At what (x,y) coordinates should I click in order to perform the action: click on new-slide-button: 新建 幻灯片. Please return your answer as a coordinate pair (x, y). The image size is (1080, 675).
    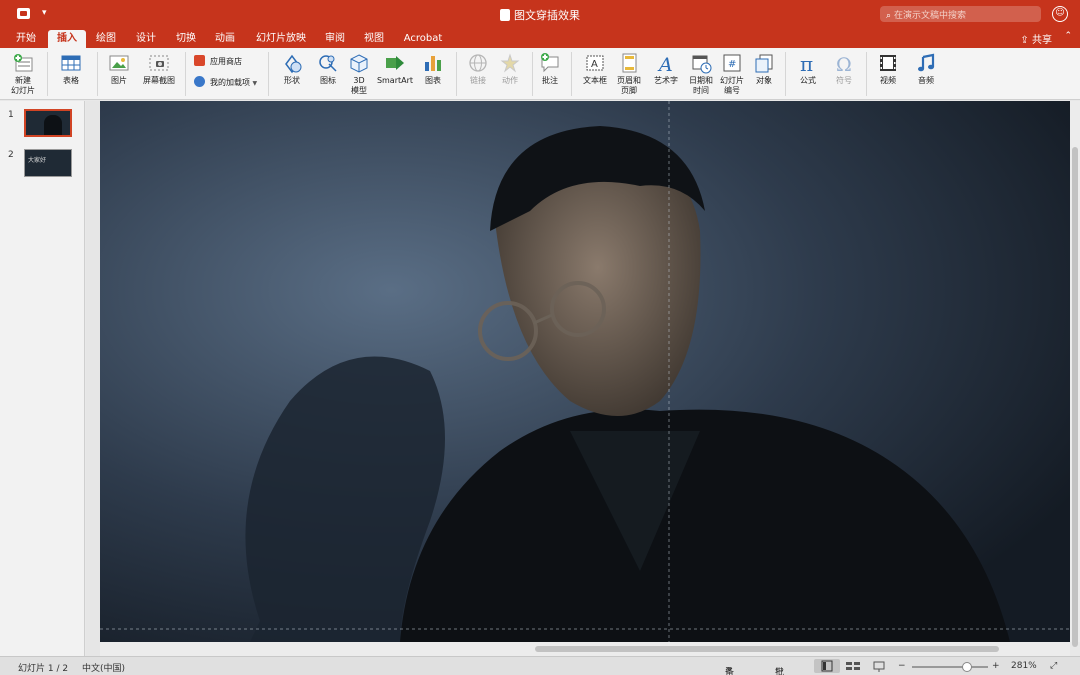
    Looking at the image, I should click on (23, 74).